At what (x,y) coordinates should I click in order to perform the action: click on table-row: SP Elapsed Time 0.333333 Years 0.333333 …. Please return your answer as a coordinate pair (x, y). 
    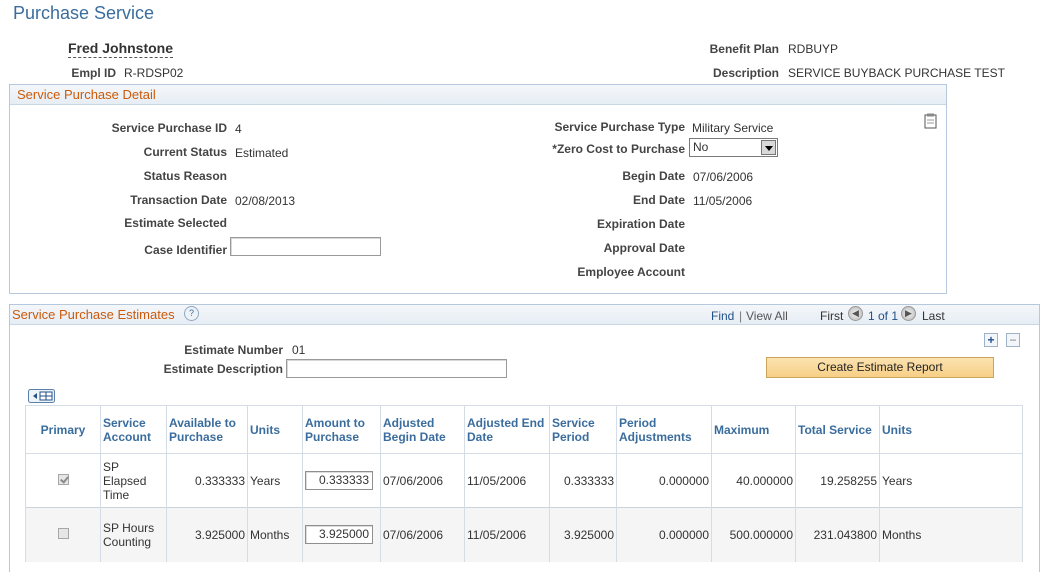
    Looking at the image, I should click on (524, 480).